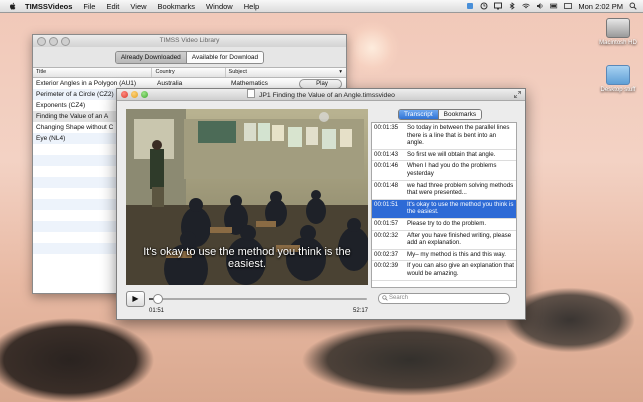 This screenshot has height=402, width=643. I want to click on search-icon, so click(385, 298).